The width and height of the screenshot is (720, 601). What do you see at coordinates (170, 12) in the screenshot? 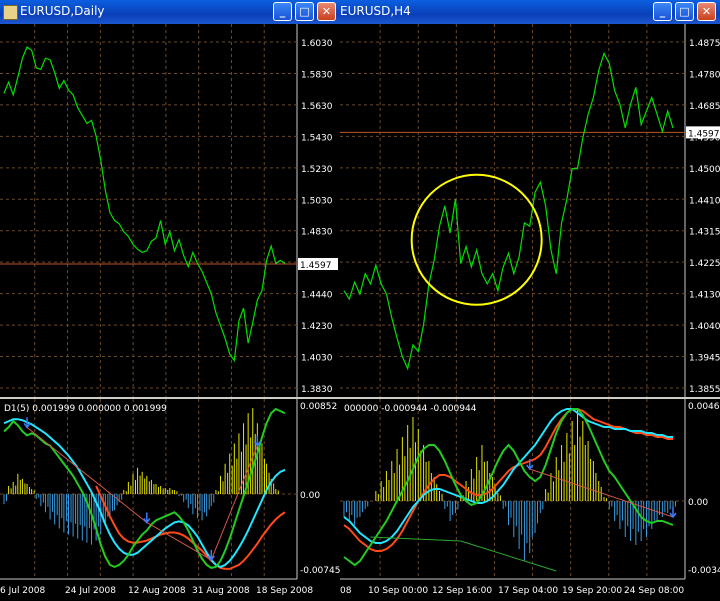
I see `daily-title-bar: EURUSD,Daily _ □ ✕` at bounding box center [170, 12].